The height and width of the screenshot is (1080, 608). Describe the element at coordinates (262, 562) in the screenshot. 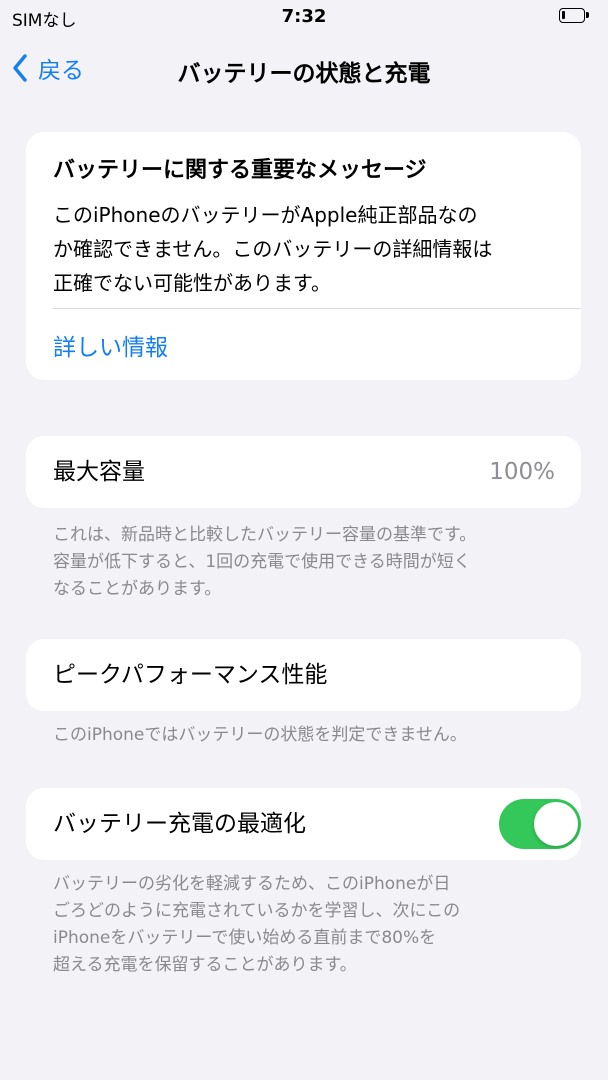

I see `footnote-line: 容量が低下すると、1回の充電で使用できる時間が短く` at that location.